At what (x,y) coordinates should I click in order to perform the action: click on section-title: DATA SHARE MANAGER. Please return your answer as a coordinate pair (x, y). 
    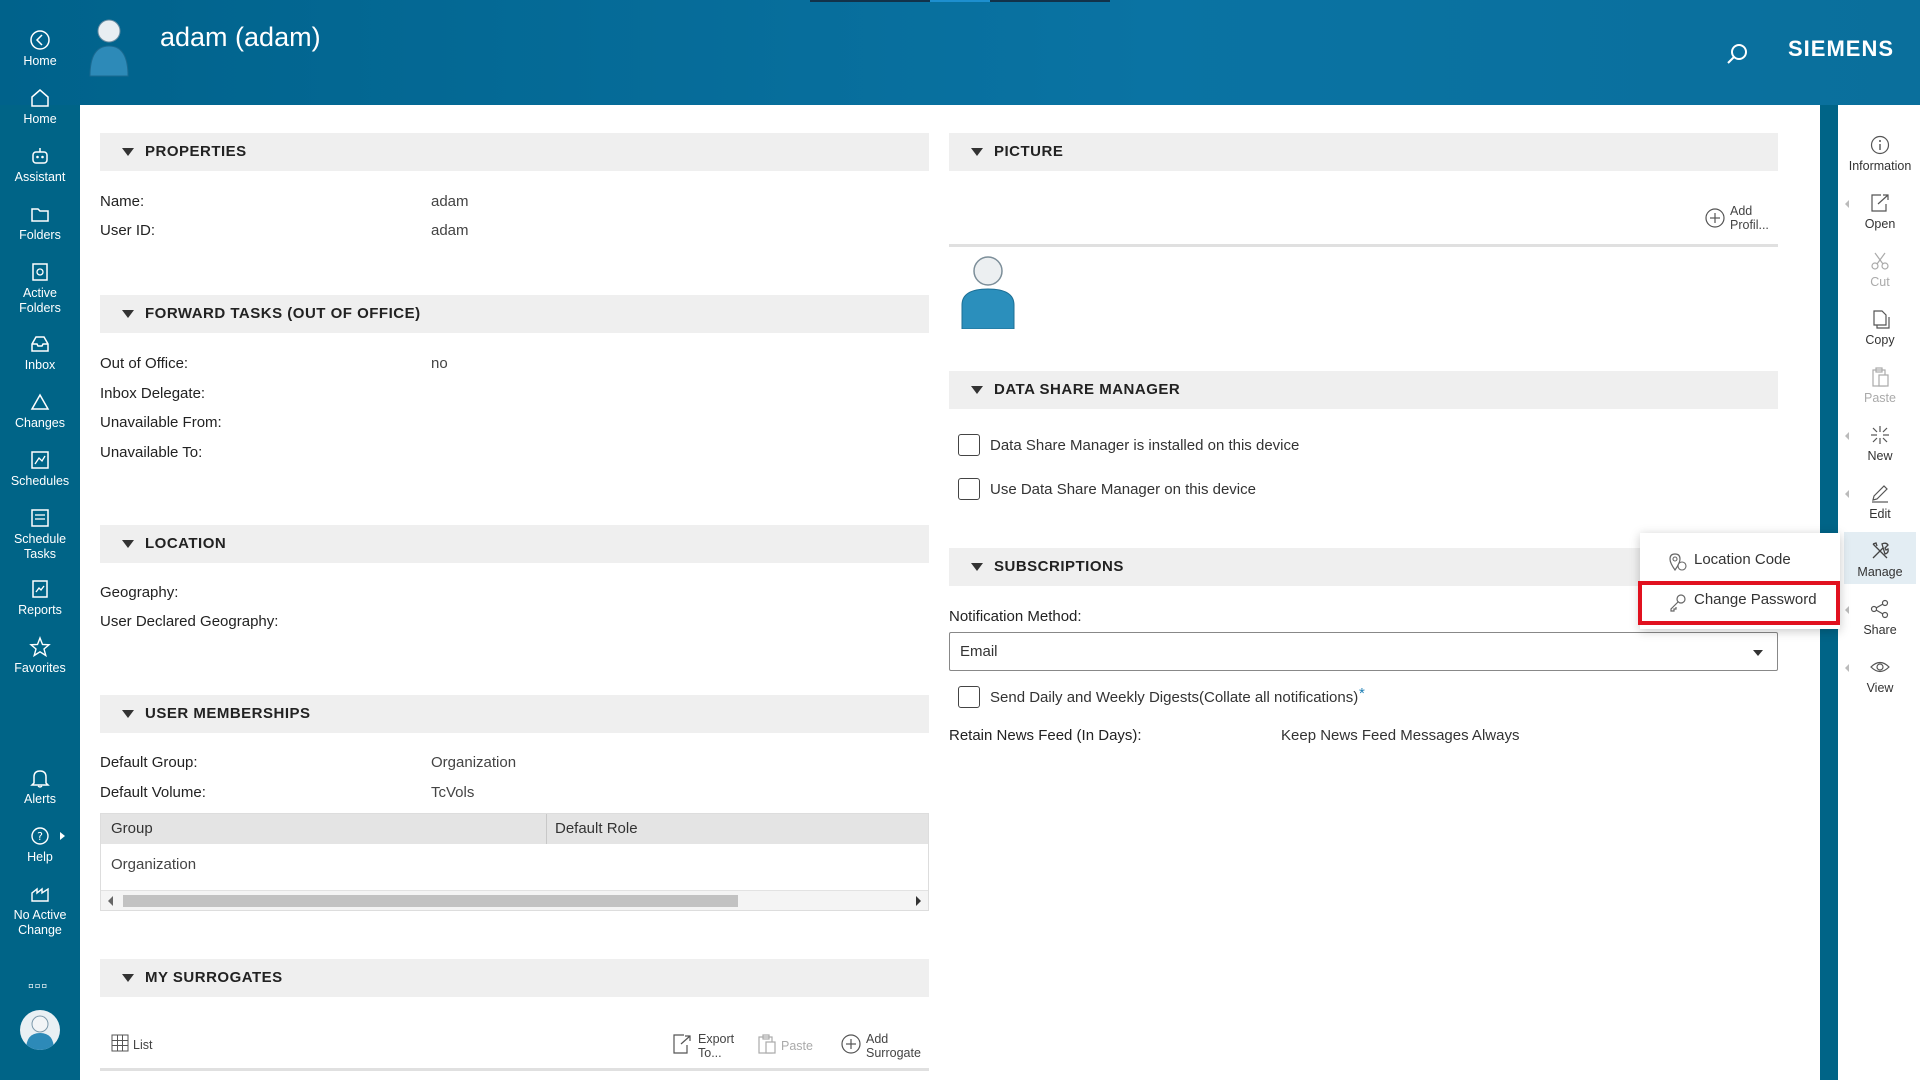
    Looking at the image, I should click on (1087, 389).